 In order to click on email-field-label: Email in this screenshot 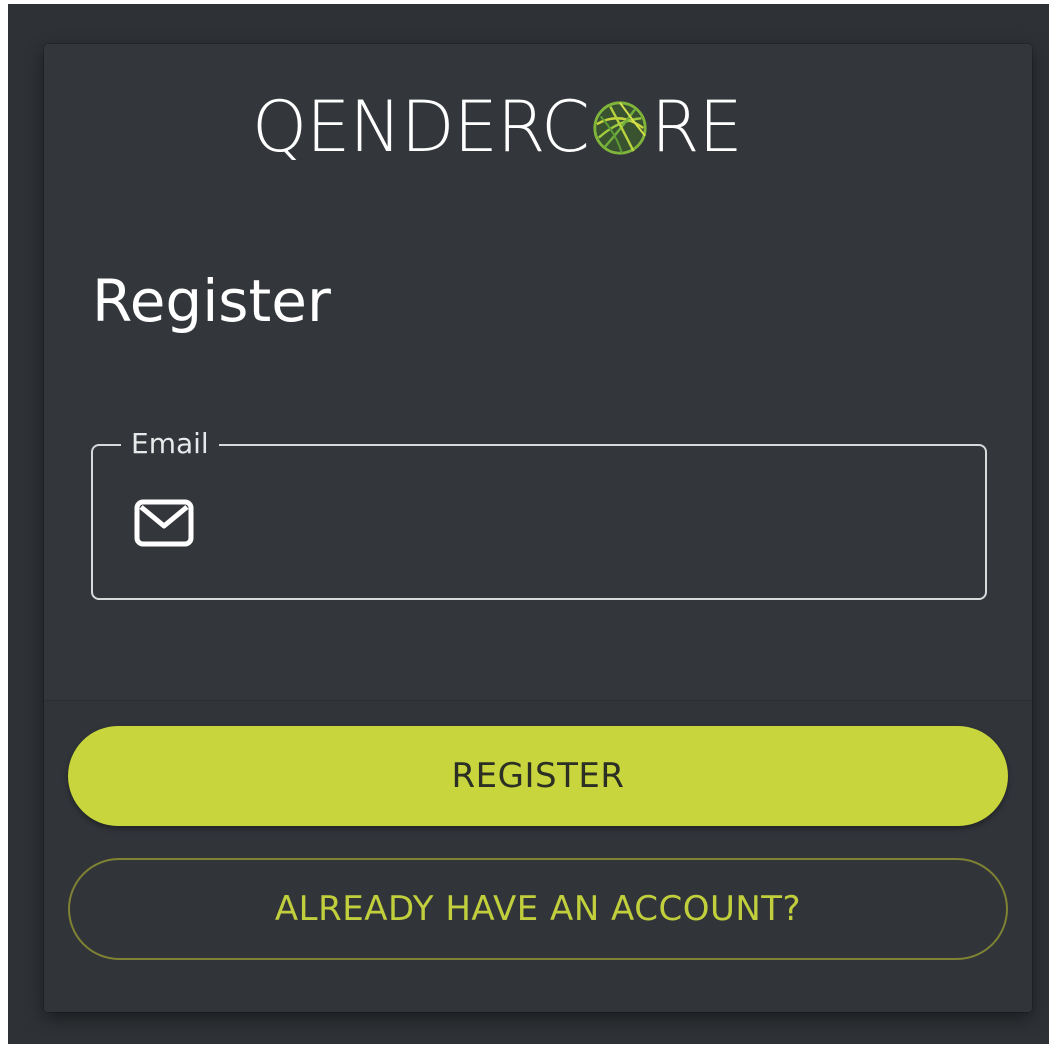, I will do `click(170, 444)`.